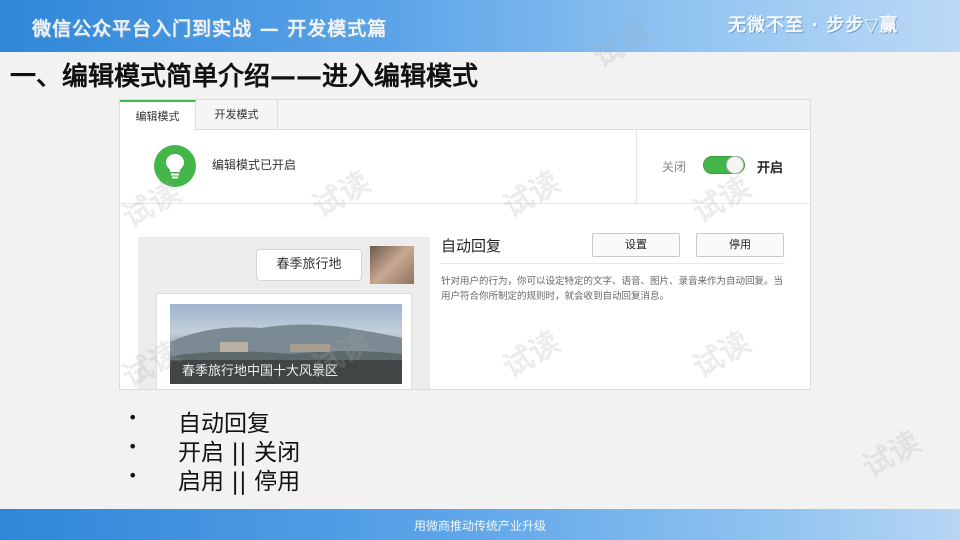 The image size is (960, 540). What do you see at coordinates (286, 344) in the screenshot?
I see `news-card-image: 春季旅行地中国十大风景区` at bounding box center [286, 344].